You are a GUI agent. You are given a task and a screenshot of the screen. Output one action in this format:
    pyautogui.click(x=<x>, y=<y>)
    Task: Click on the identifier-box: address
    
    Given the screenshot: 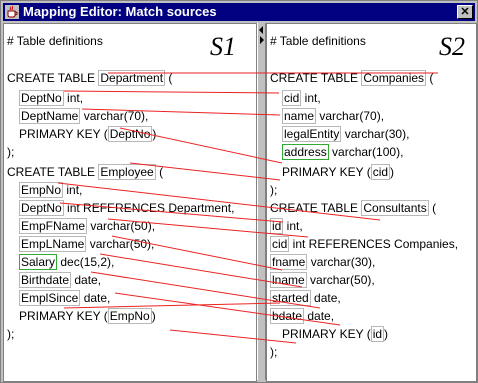 What is the action you would take?
    pyautogui.click(x=305, y=152)
    